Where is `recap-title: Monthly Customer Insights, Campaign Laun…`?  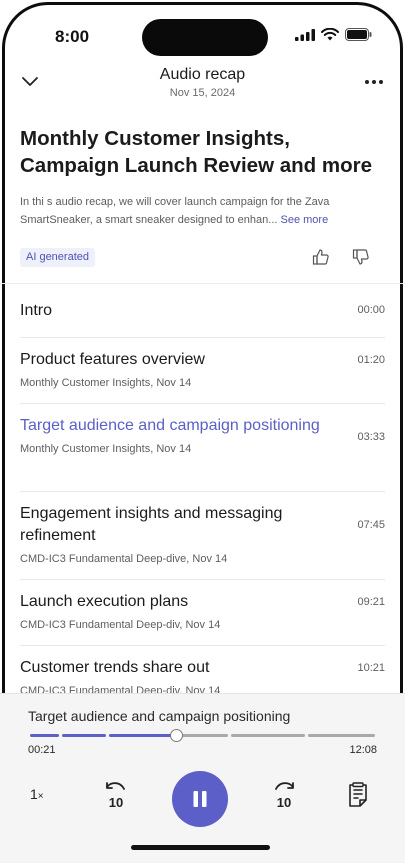
recap-title: Monthly Customer Insights, Campaign Laun… is located at coordinates (196, 152).